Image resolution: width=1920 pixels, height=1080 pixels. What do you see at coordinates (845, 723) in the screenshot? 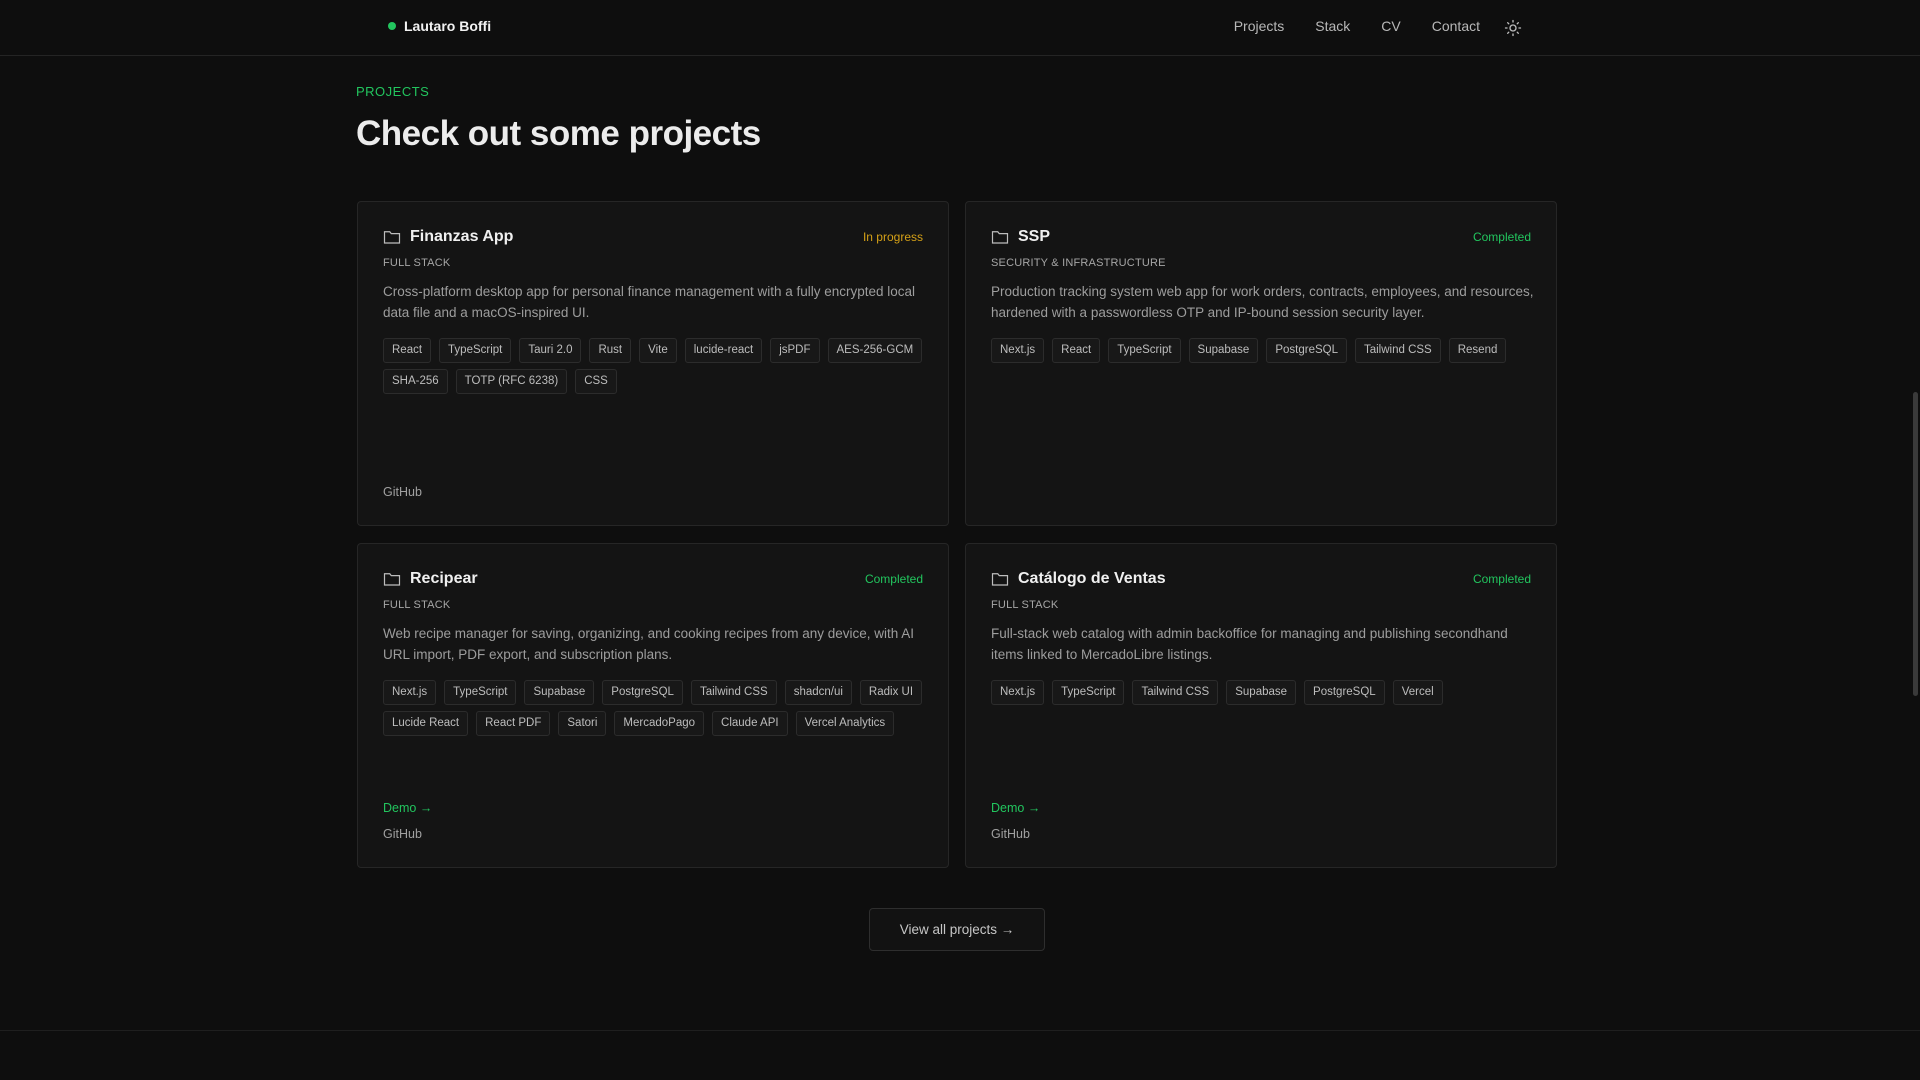
I see `tech-tag: Vercel Analytics` at bounding box center [845, 723].